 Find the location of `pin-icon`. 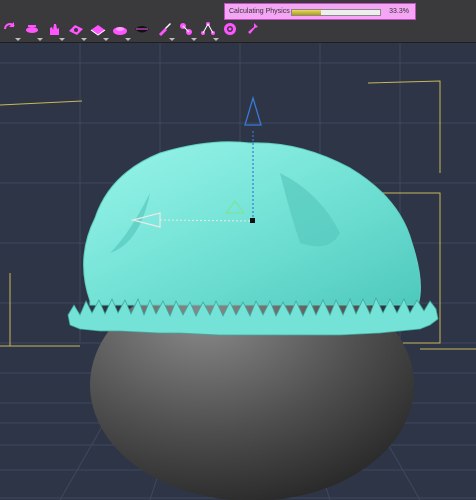

pin-icon is located at coordinates (252, 31).